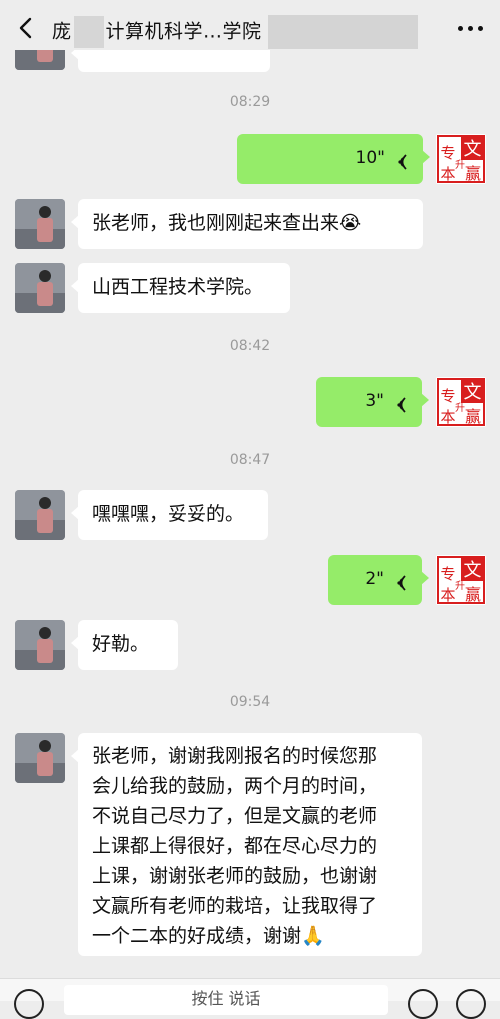 This screenshot has height=1019, width=500. Describe the element at coordinates (250, 346) in the screenshot. I see `timestamp: 08:42` at that location.